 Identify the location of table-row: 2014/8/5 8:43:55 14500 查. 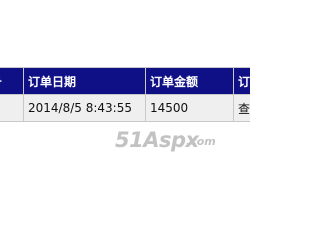
(125, 108).